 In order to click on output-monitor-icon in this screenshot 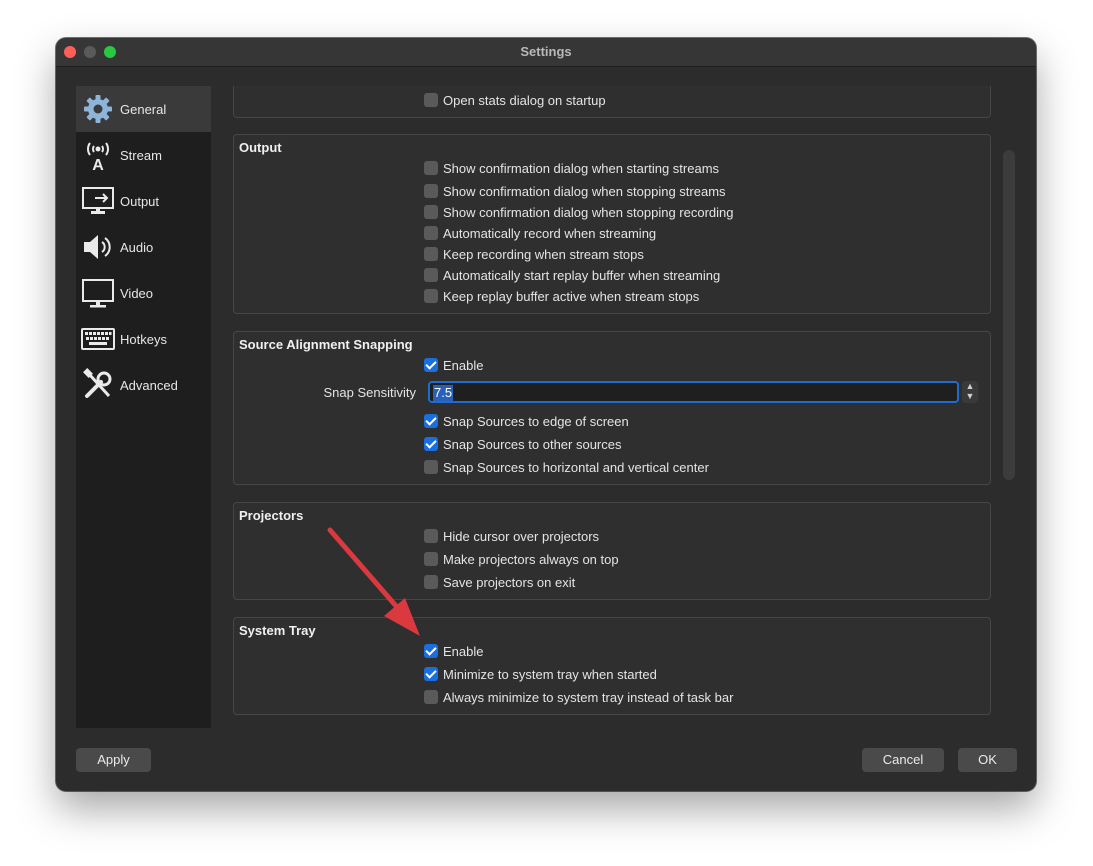, I will do `click(98, 200)`.